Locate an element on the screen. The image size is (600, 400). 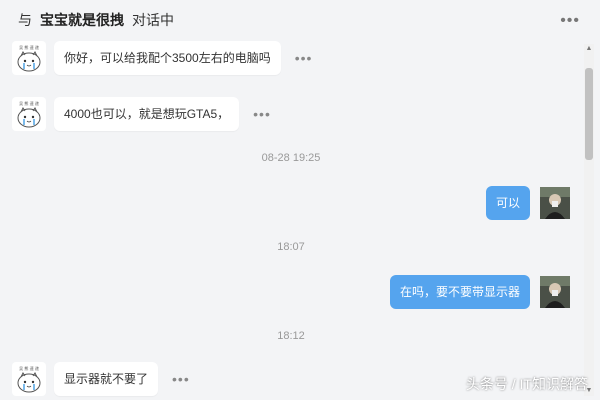
message-bubble: 你好，可以给我配个3500左右的电脑吗 is located at coordinates (167, 58).